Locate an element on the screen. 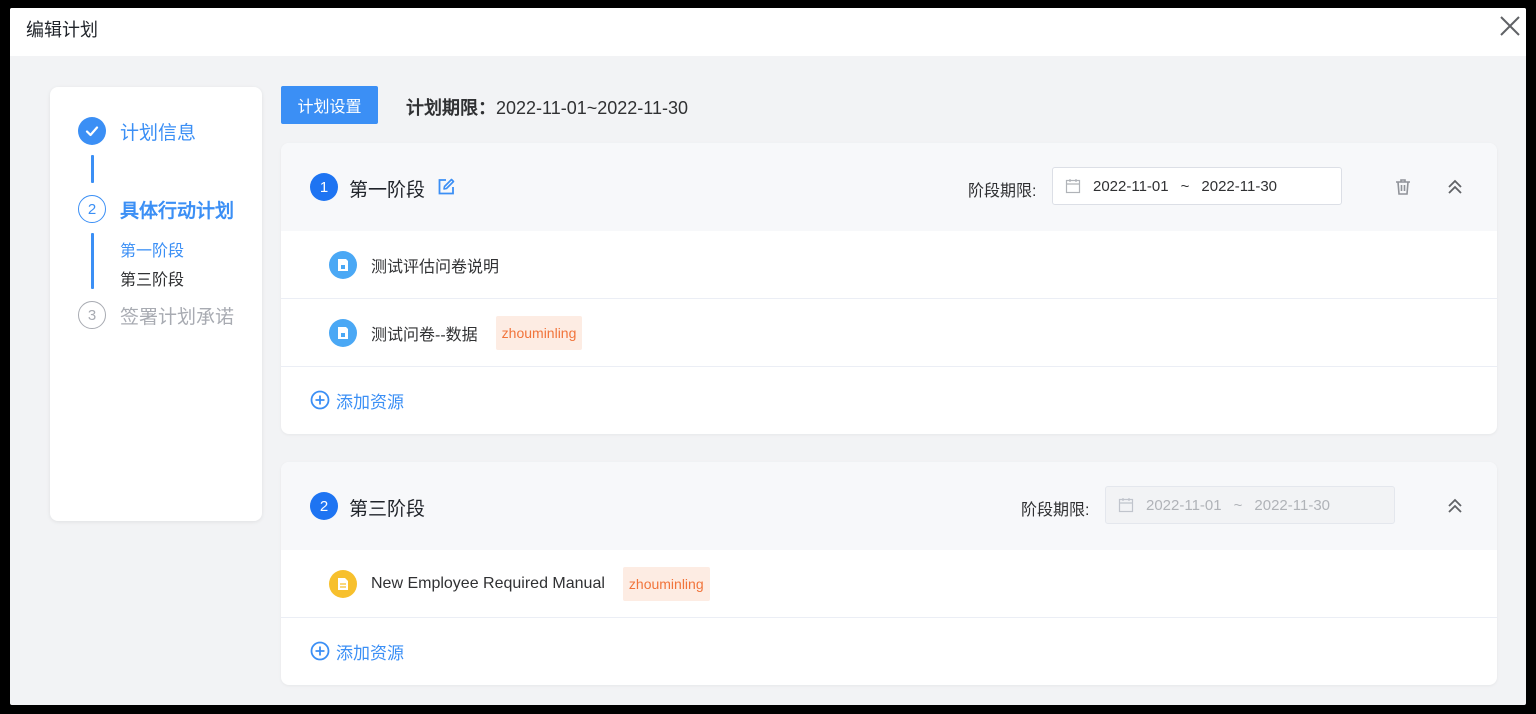 This screenshot has height=714, width=1536. edit-icon is located at coordinates (446, 187).